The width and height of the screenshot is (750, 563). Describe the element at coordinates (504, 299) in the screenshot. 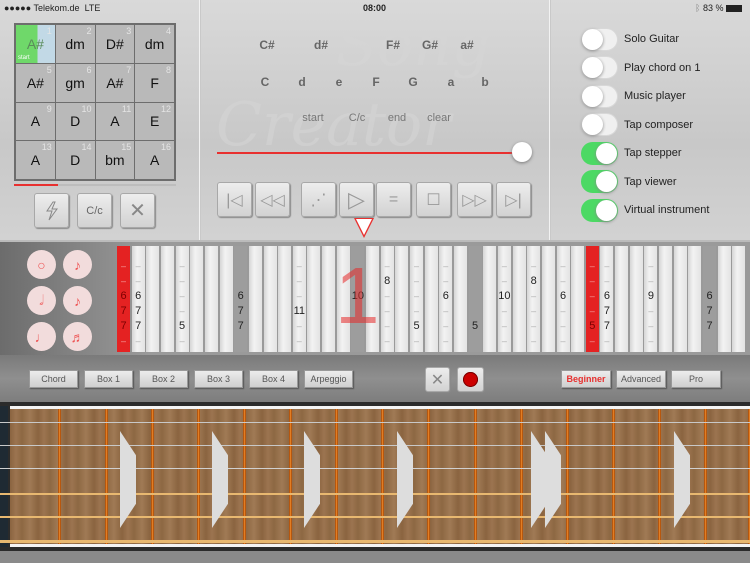

I see `tab-column: – – 10 – – –` at that location.